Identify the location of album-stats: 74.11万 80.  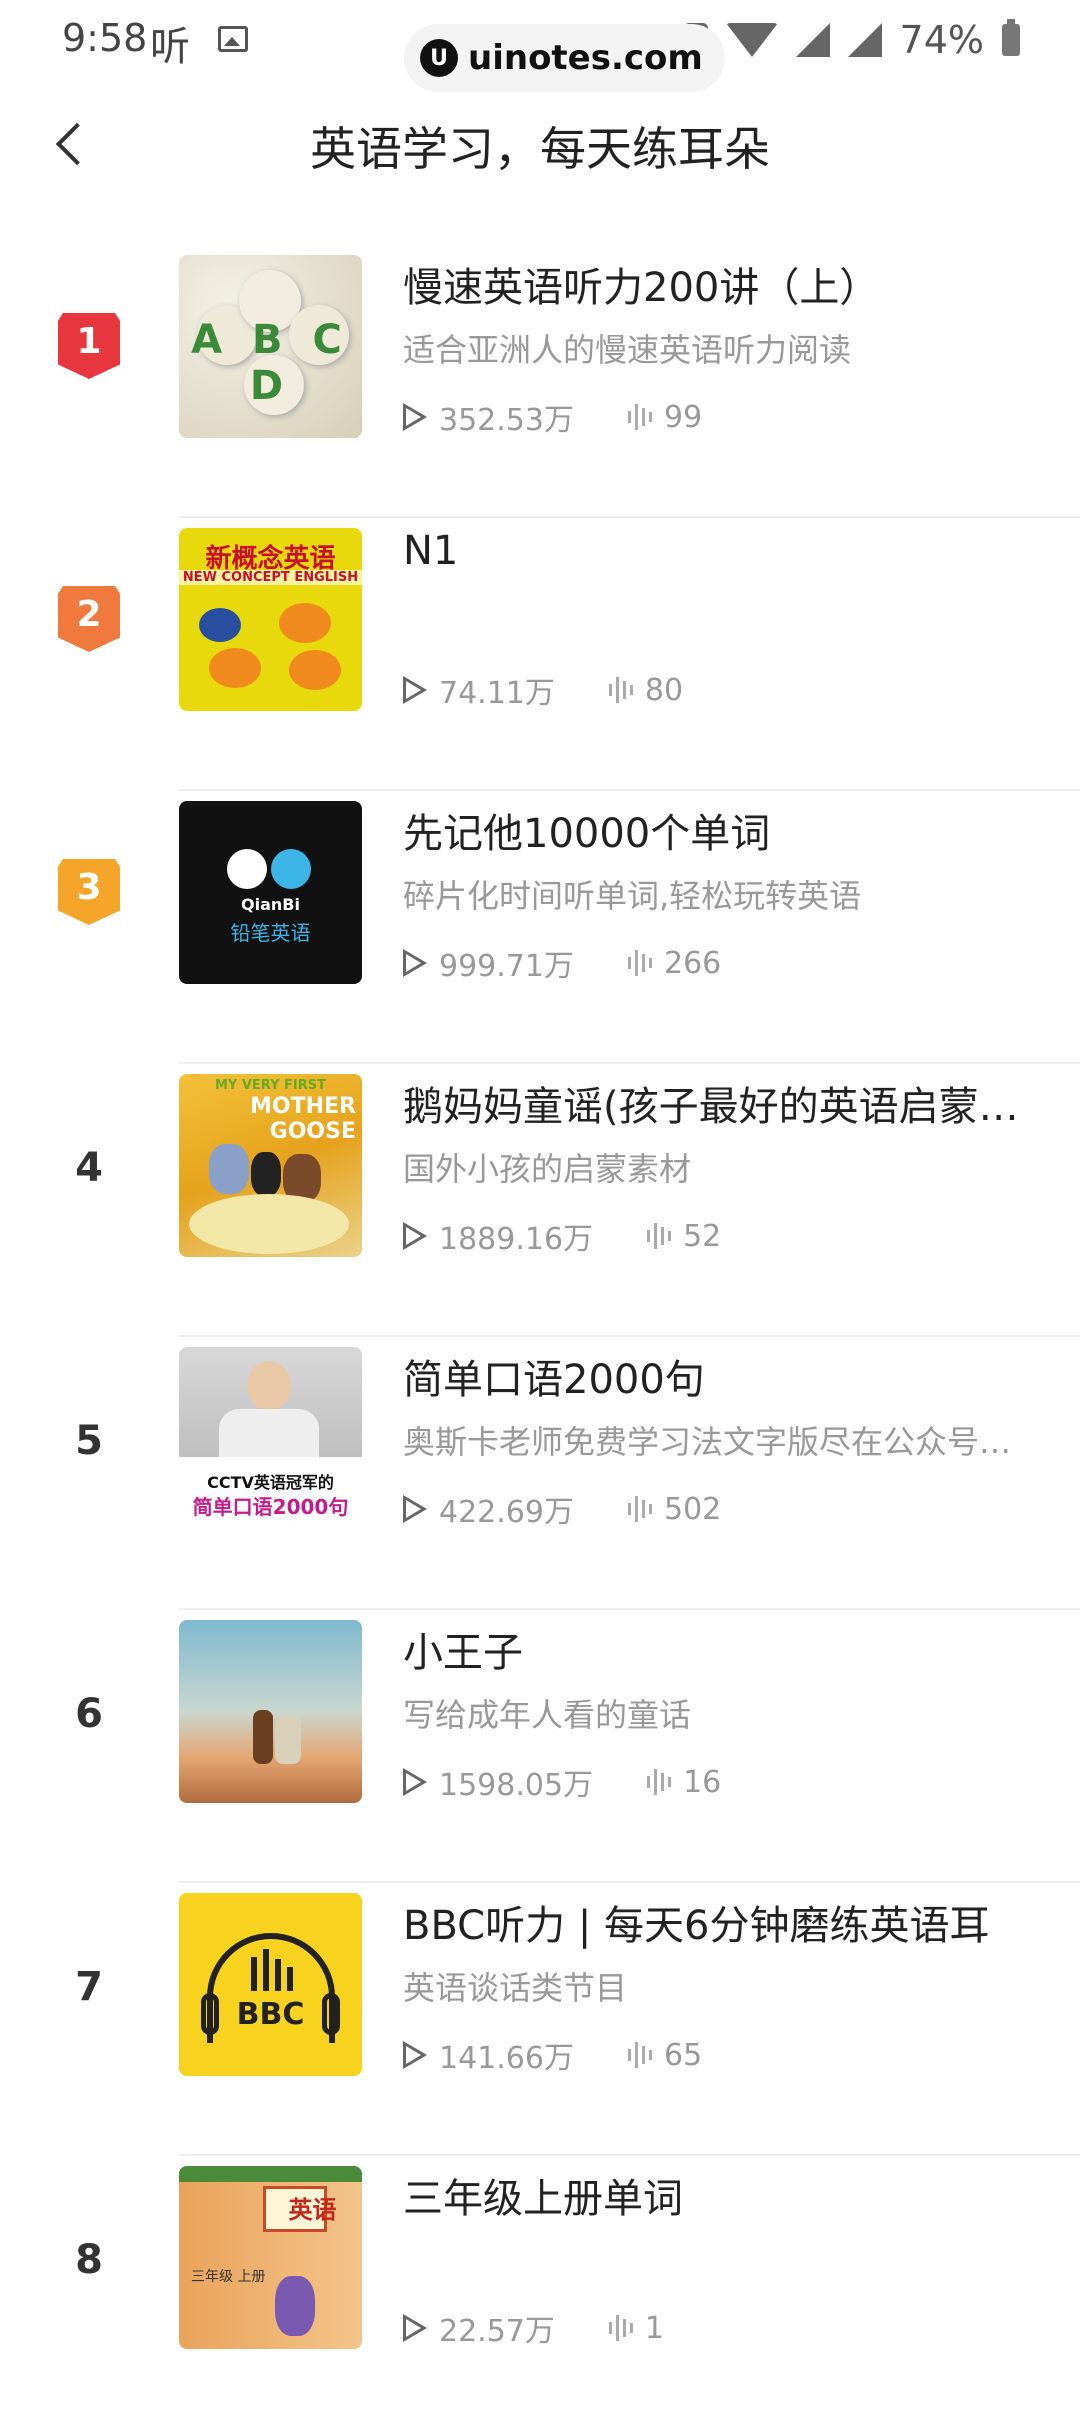
(543, 690).